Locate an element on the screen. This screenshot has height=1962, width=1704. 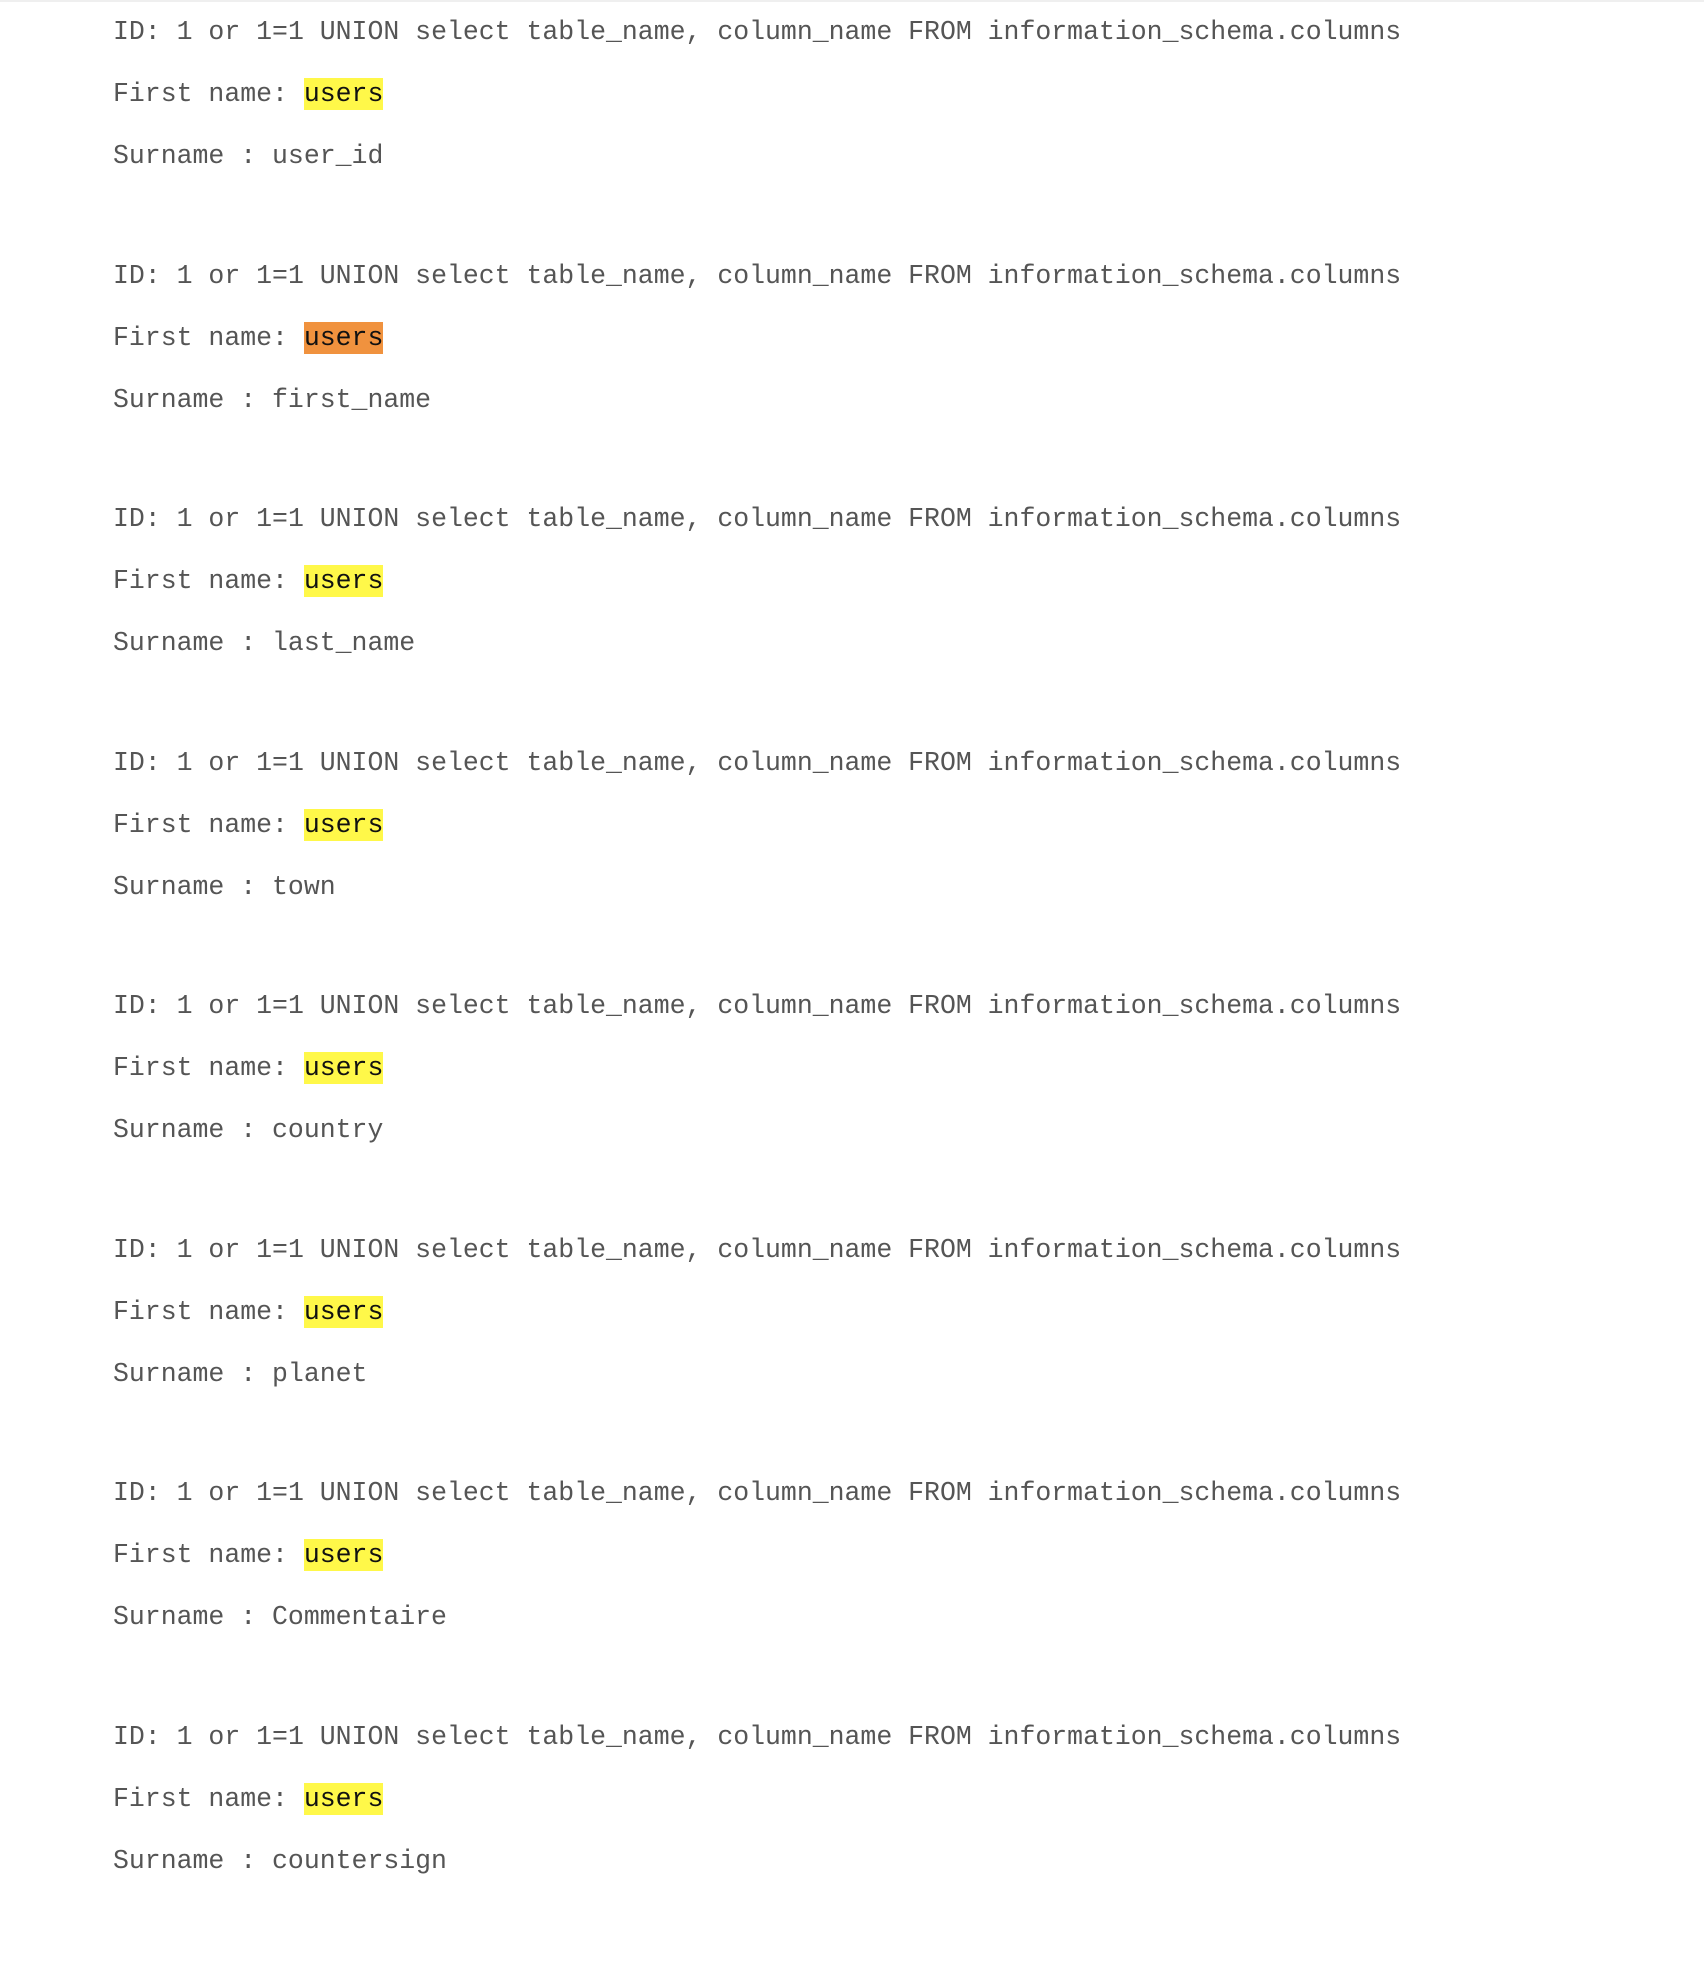
surname-value: countersign is located at coordinates (359, 1861).